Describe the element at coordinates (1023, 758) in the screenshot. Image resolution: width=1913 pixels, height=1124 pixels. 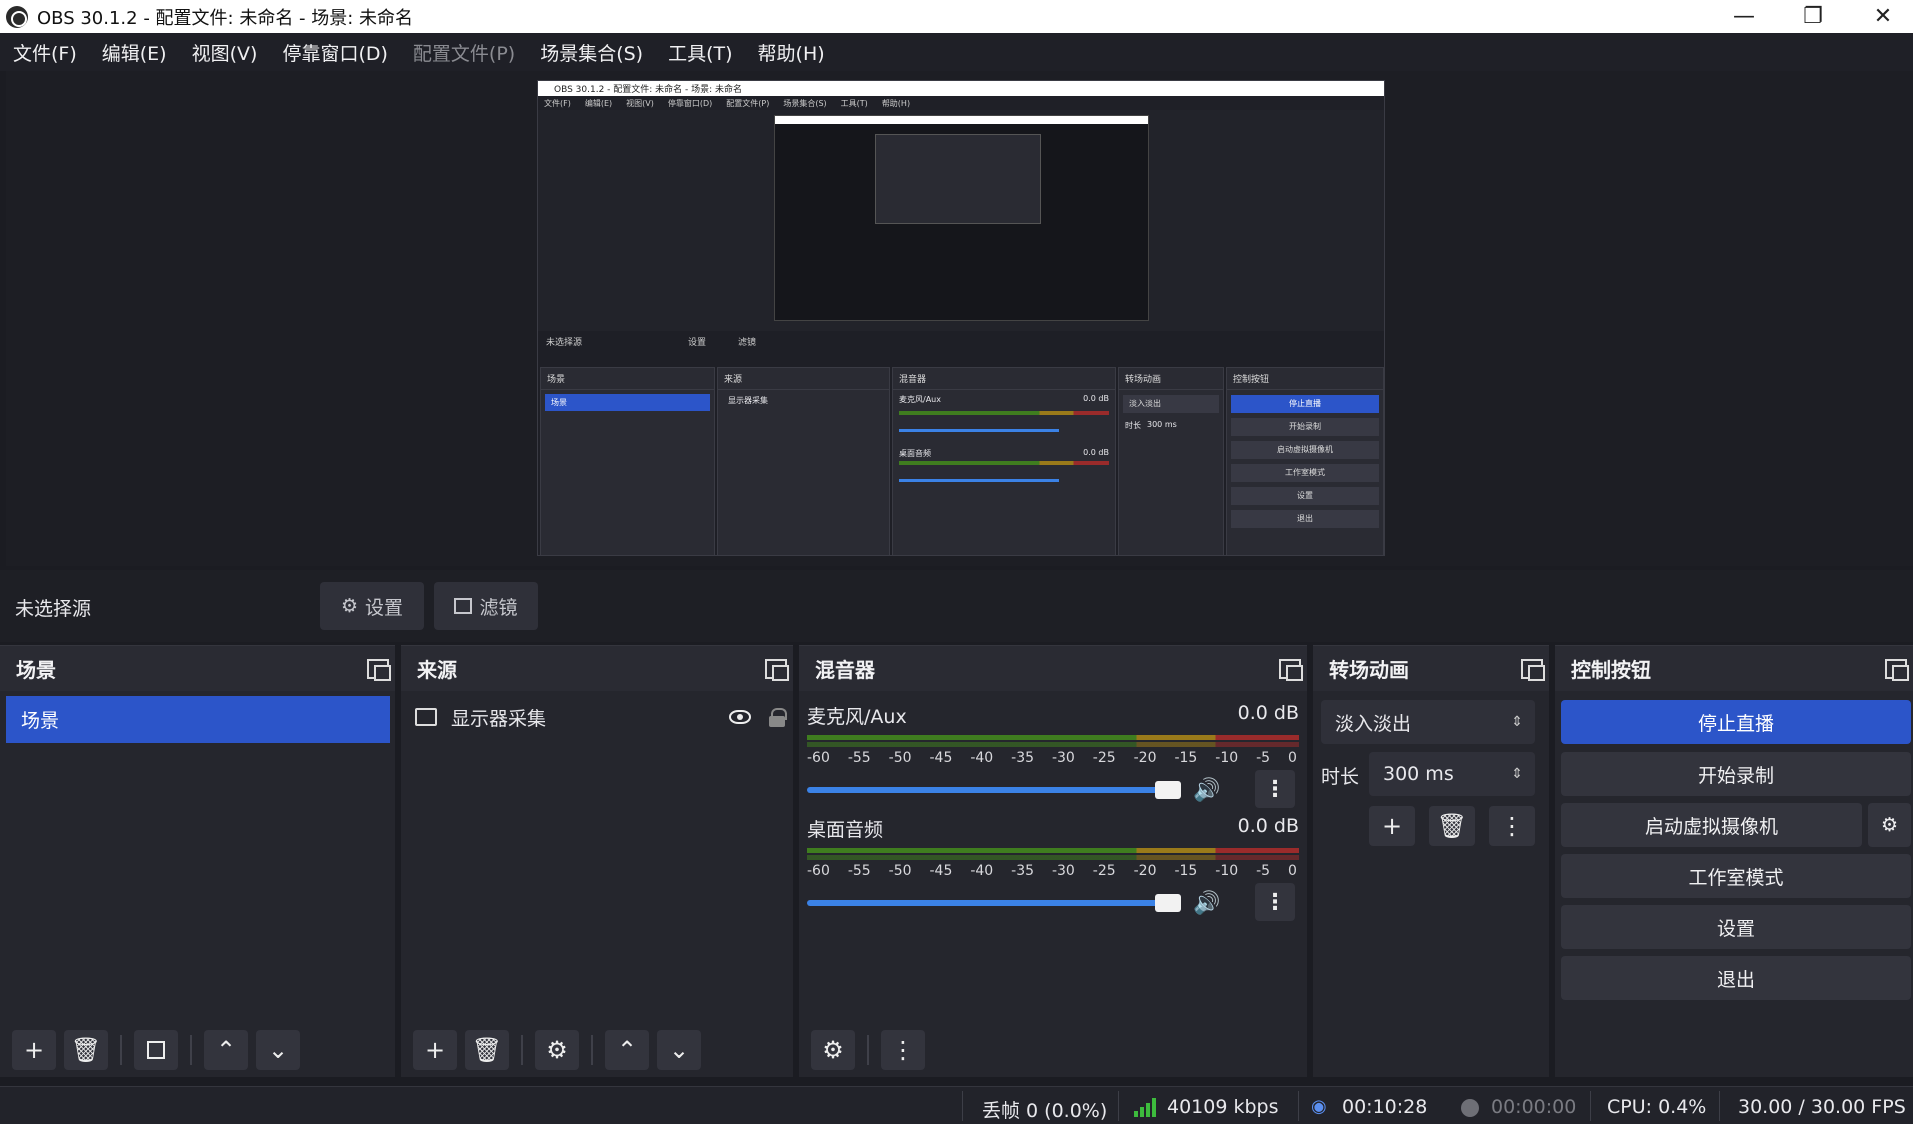
I see `tick-label: -35` at that location.